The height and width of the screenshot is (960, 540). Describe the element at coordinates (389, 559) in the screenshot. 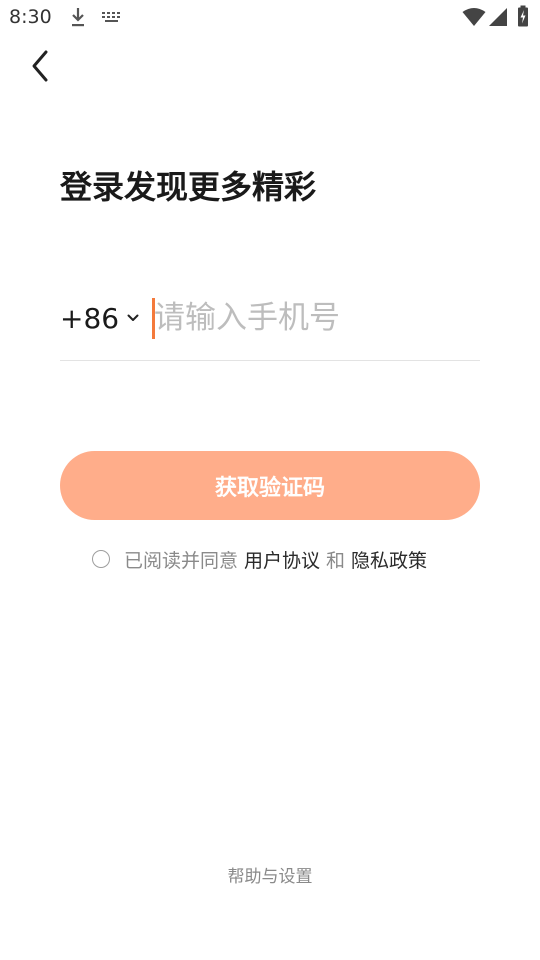

I see `privacy-policy-link: 隐私政策` at that location.